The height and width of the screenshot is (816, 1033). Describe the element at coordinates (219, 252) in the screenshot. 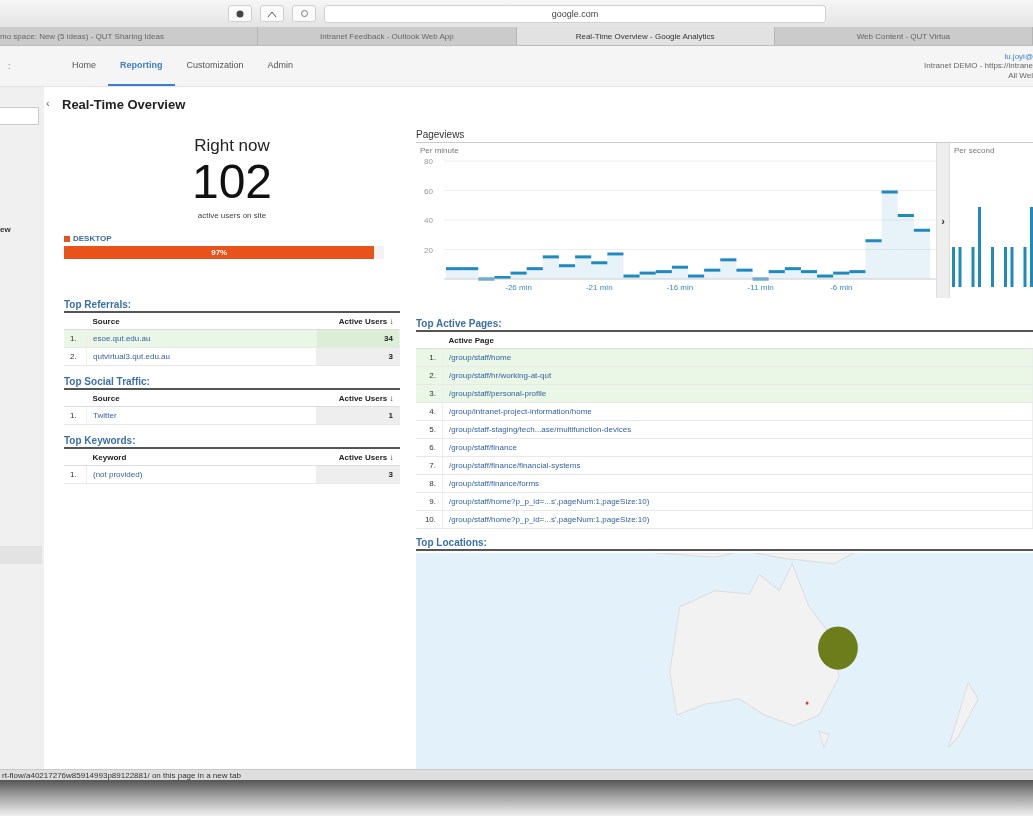

I see `device-bar-fill: 97%` at that location.